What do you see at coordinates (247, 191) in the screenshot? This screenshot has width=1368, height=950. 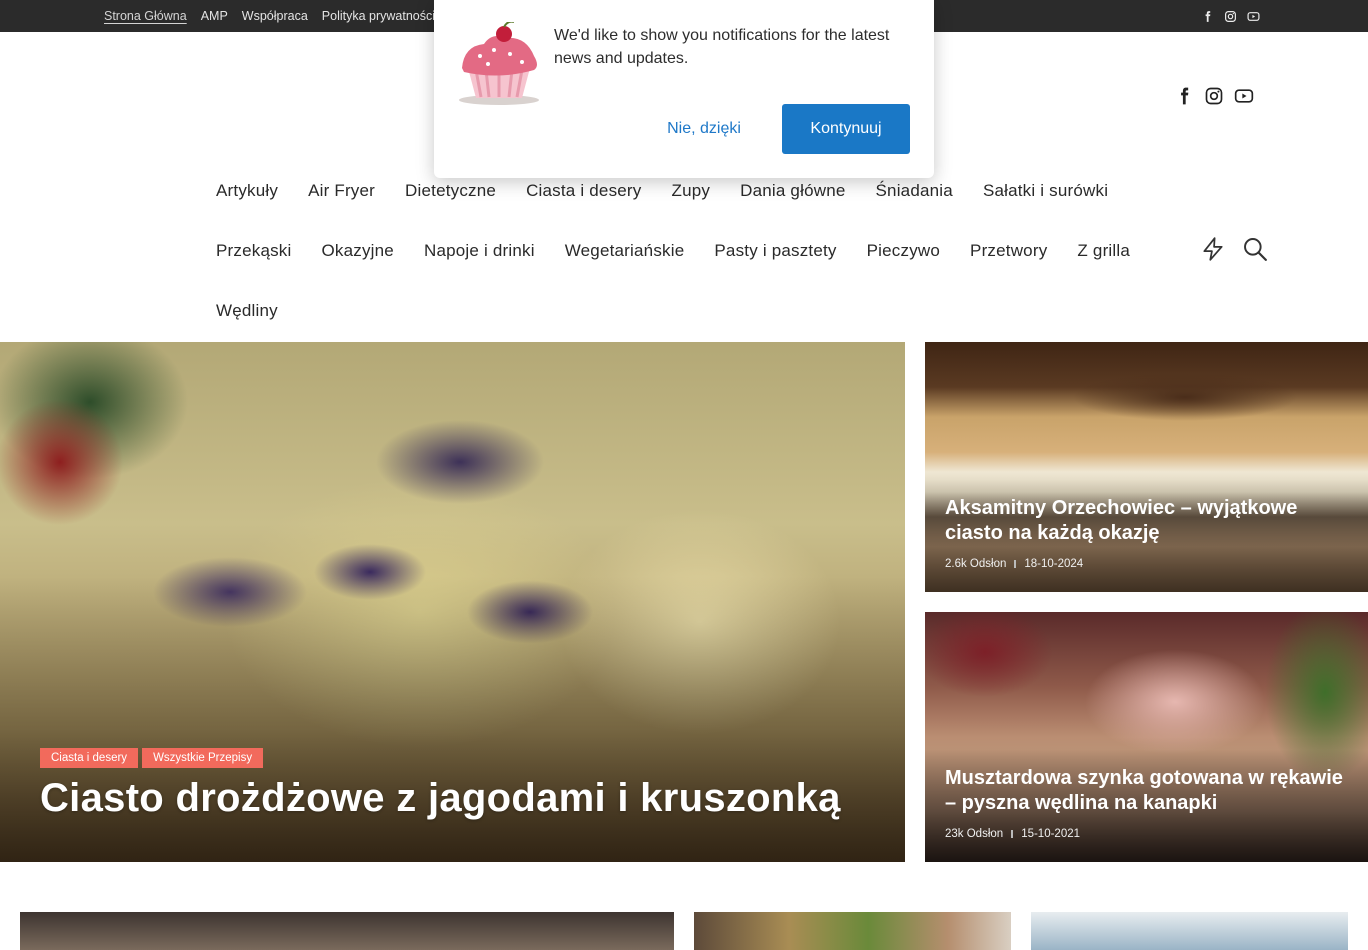 I see `nav-item-artykuly: Artykuły` at bounding box center [247, 191].